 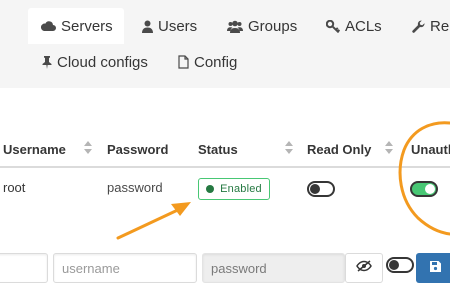 I want to click on unauth-toggle, so click(x=424, y=189).